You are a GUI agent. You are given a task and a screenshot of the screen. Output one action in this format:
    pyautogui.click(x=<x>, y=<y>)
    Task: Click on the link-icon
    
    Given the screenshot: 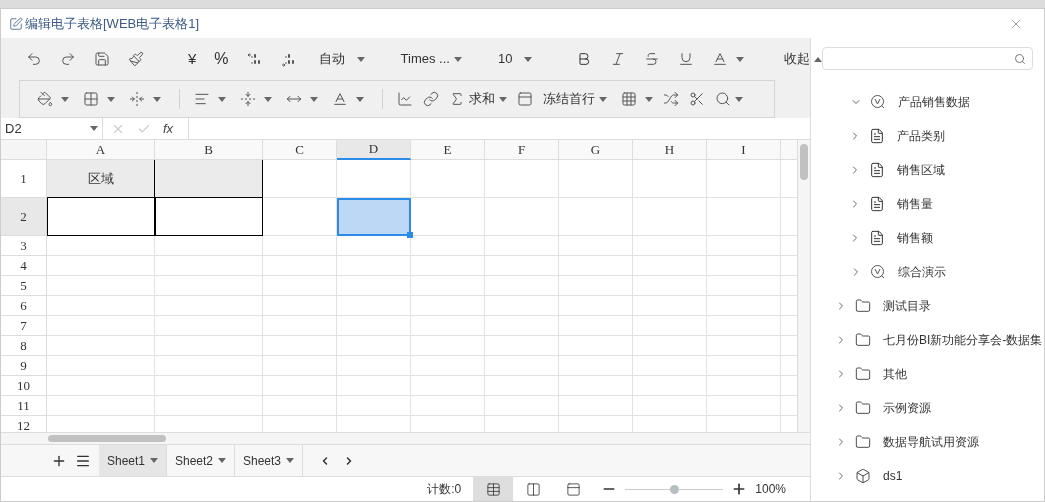 What is the action you would take?
    pyautogui.click(x=431, y=99)
    